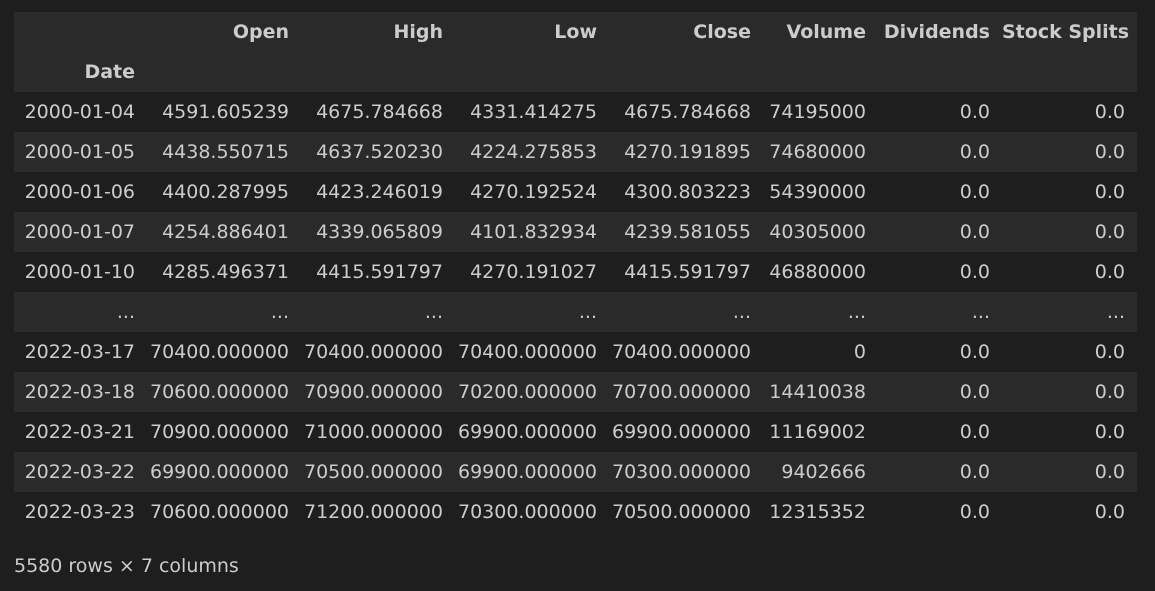  What do you see at coordinates (79, 512) in the screenshot?
I see `row-index: 2022-03-23` at bounding box center [79, 512].